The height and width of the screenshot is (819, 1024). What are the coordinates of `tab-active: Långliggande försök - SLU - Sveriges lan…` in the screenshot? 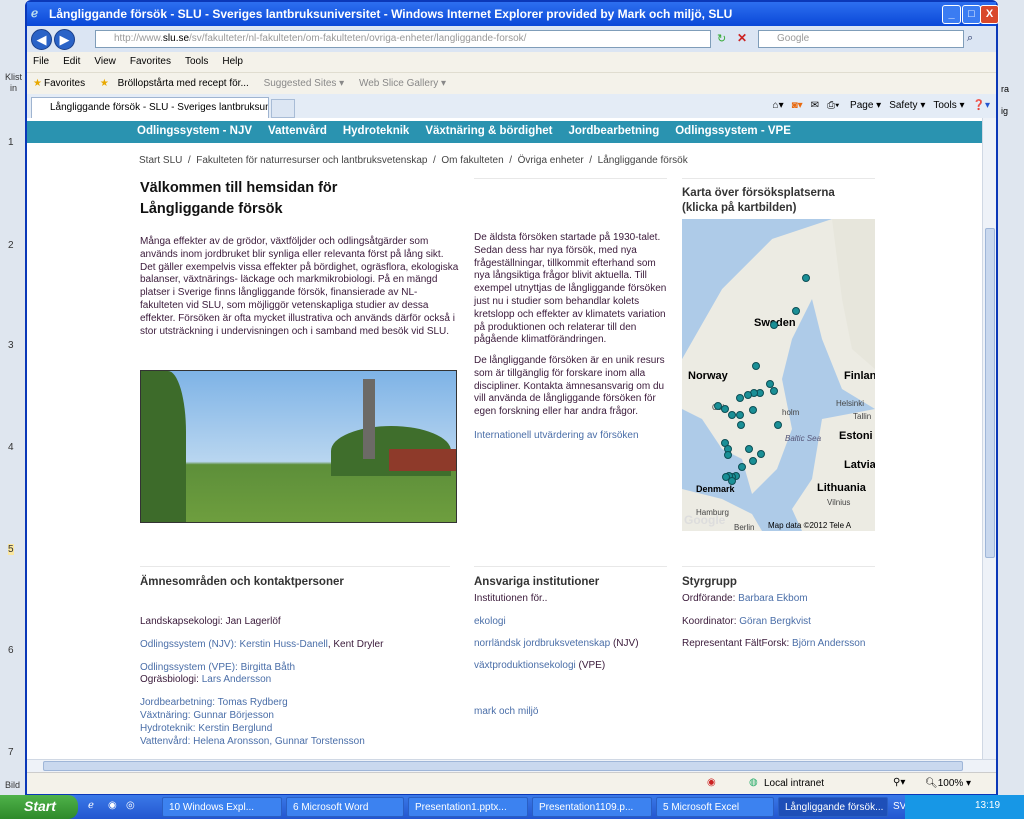 It's located at (150, 107).